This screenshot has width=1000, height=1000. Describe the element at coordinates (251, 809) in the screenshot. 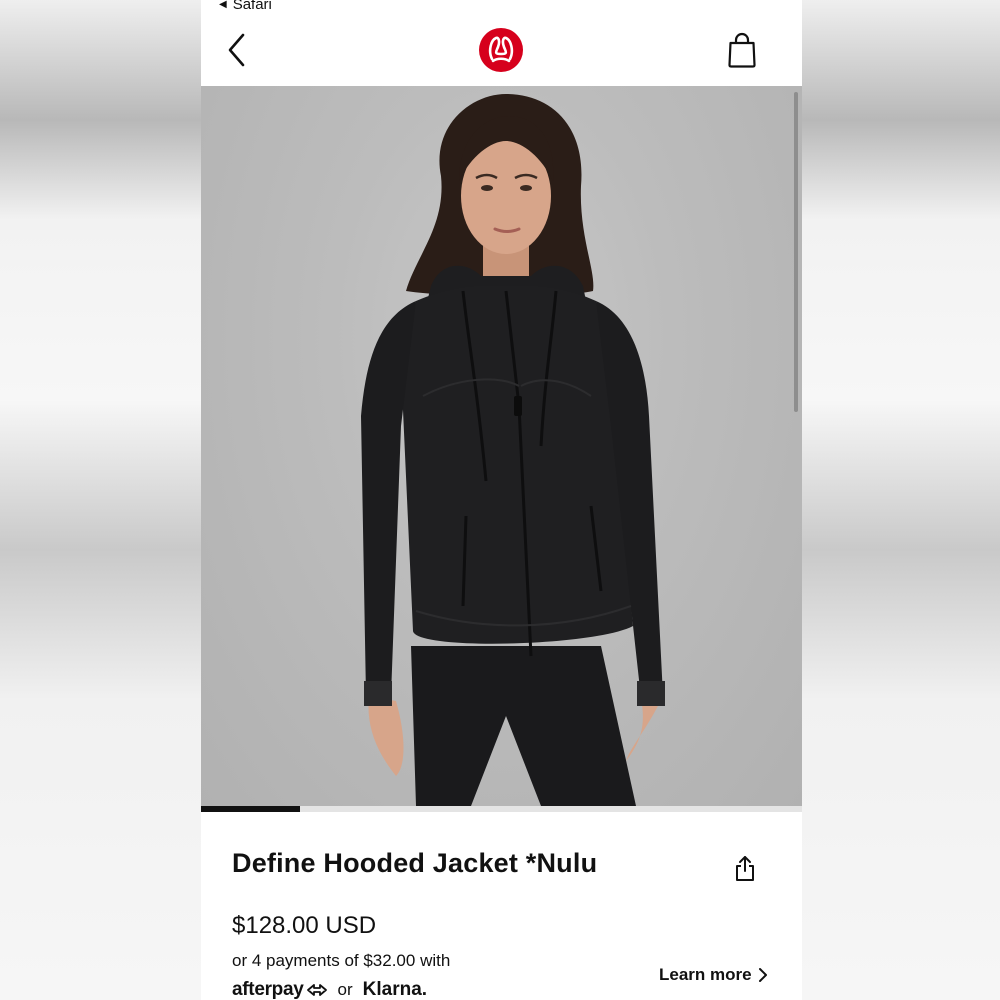

I see `carousel-progress` at that location.